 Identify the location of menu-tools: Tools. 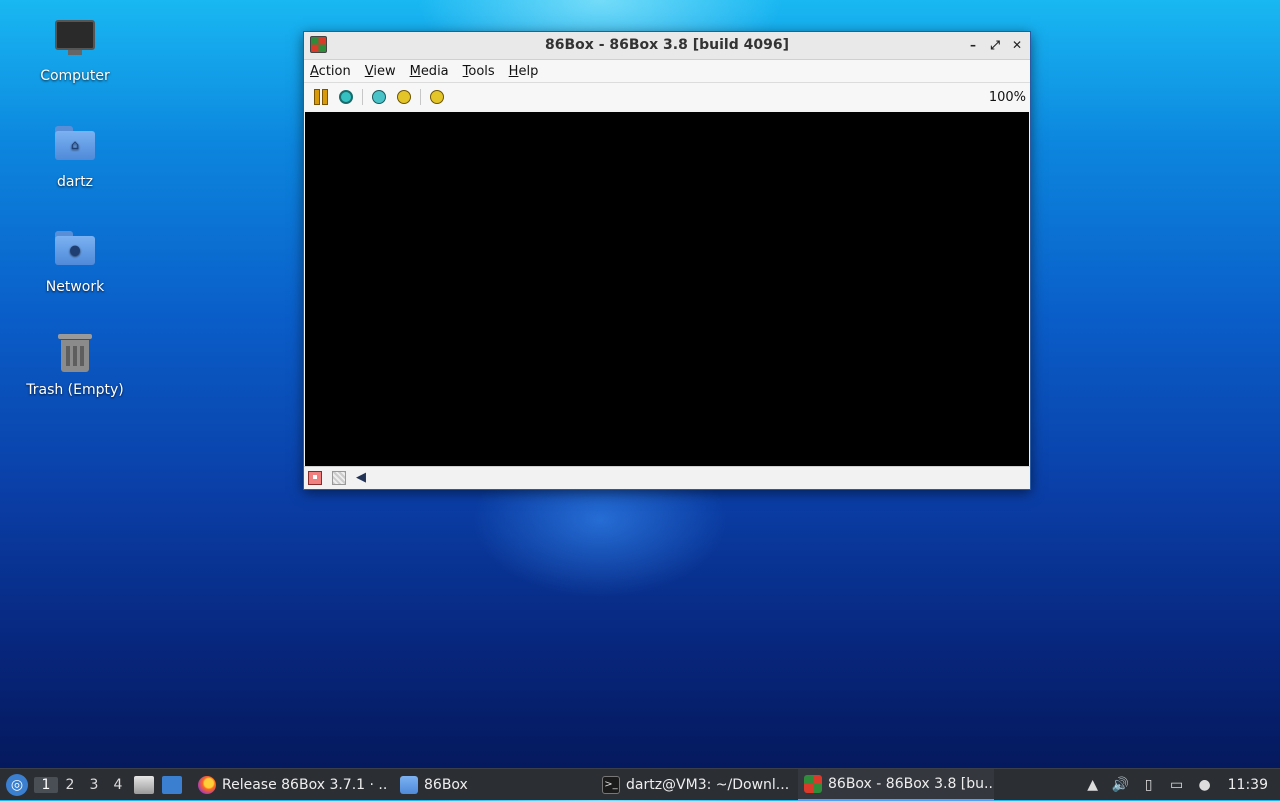
(479, 71).